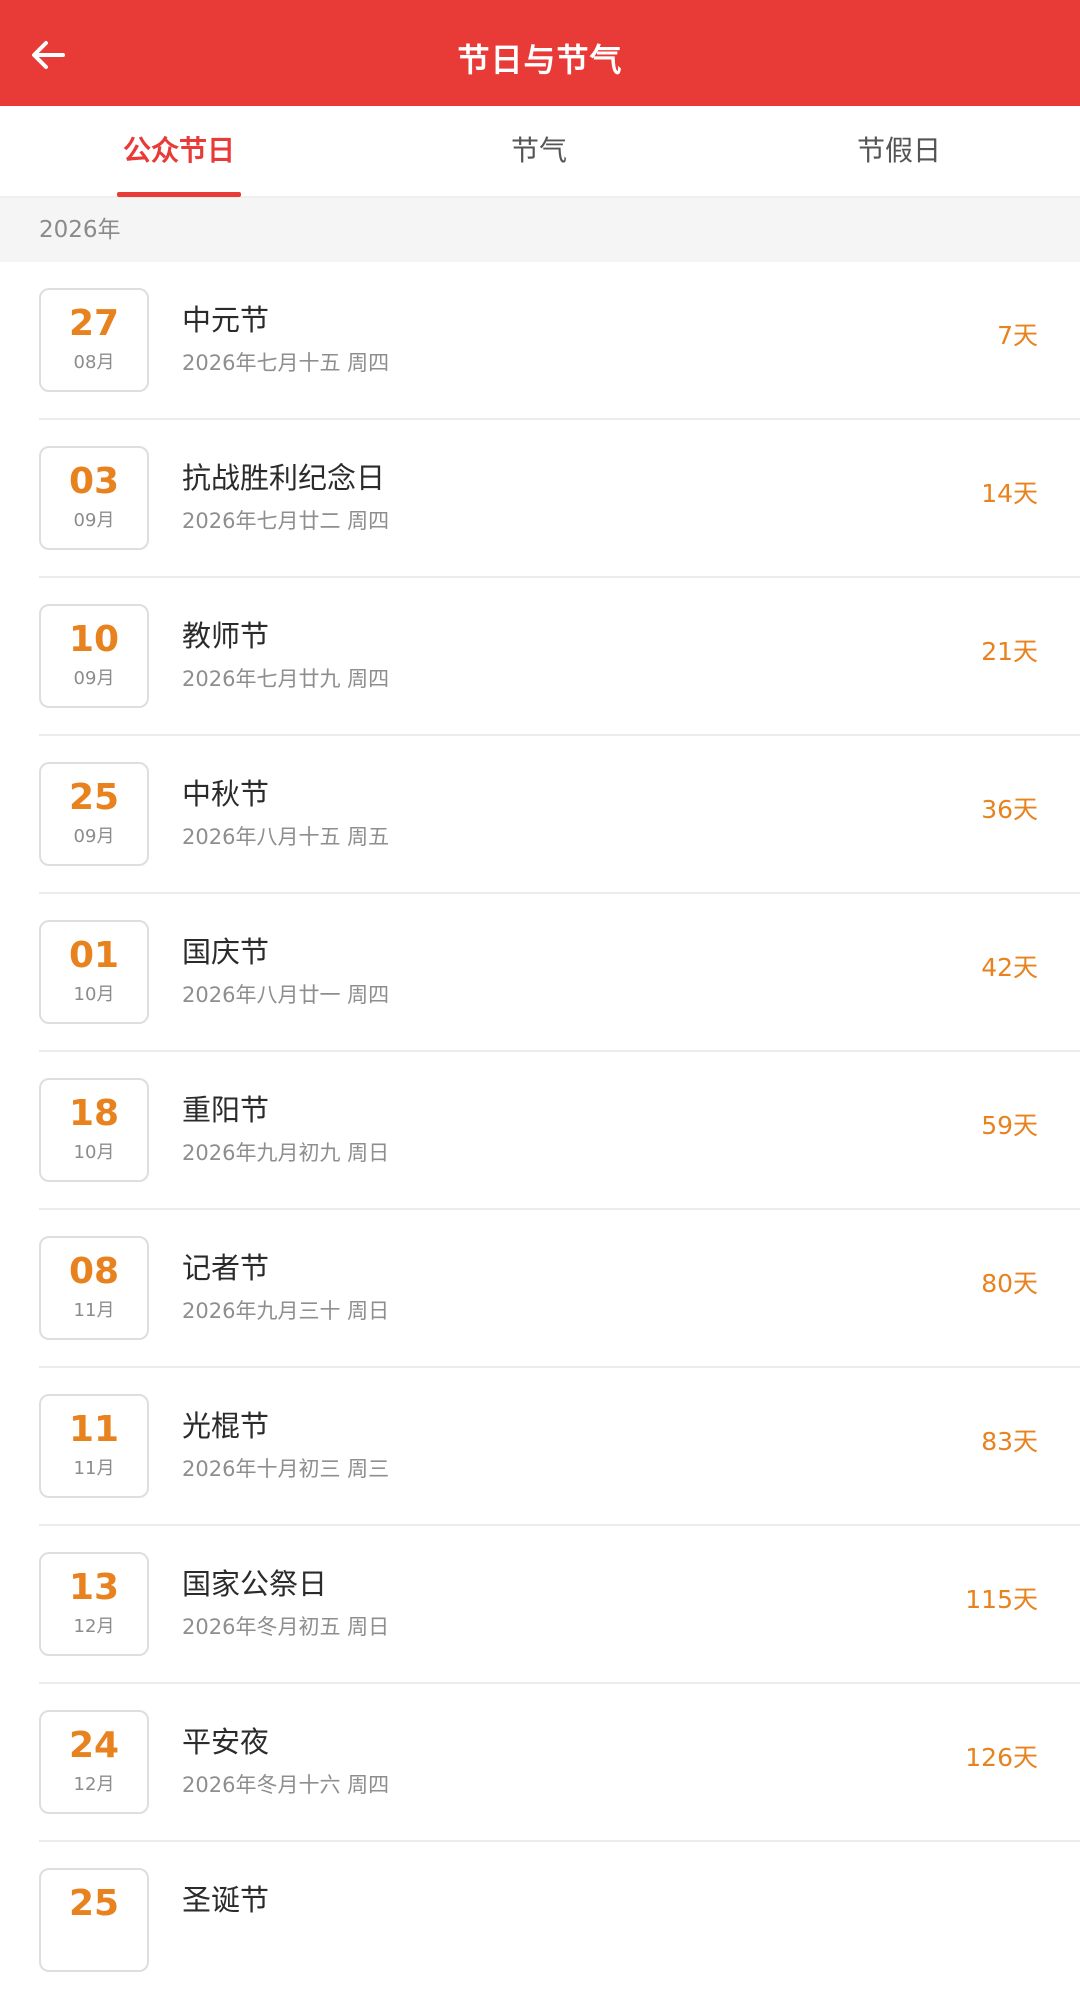  What do you see at coordinates (540, 1605) in the screenshot?
I see `festival-row: 13 12月 国家公祭日 2026年冬月初五 周日 115天` at bounding box center [540, 1605].